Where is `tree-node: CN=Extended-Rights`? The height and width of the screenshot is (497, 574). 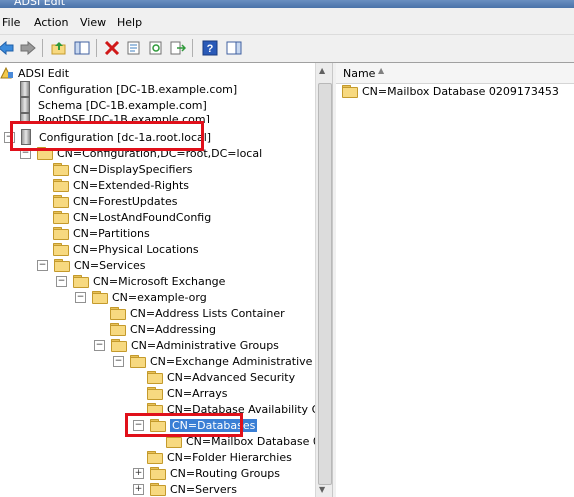 tree-node: CN=Extended-Rights is located at coordinates (121, 185).